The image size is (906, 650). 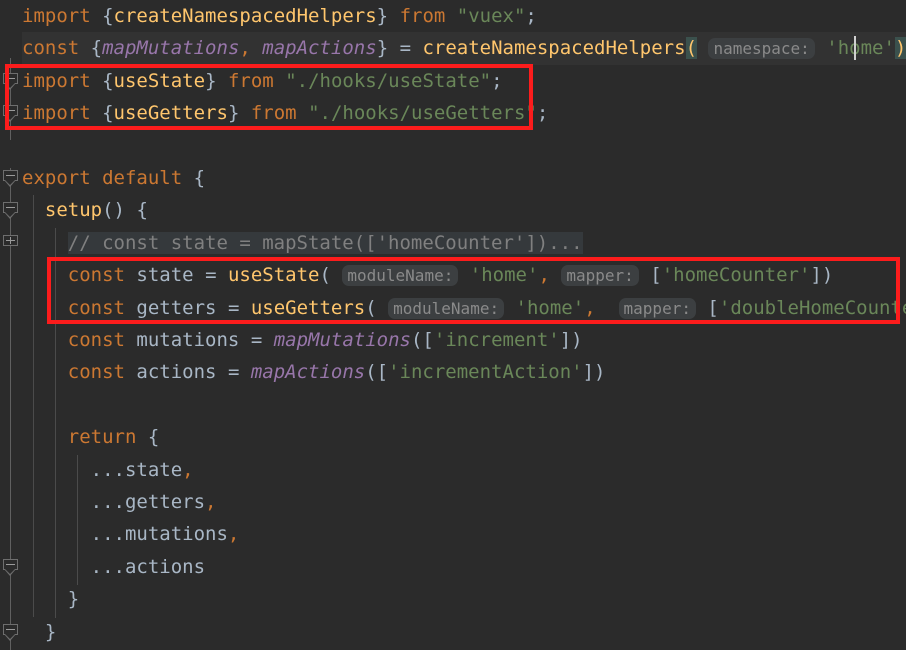 I want to click on token-mapmutations: mapMutations, so click(x=171, y=48).